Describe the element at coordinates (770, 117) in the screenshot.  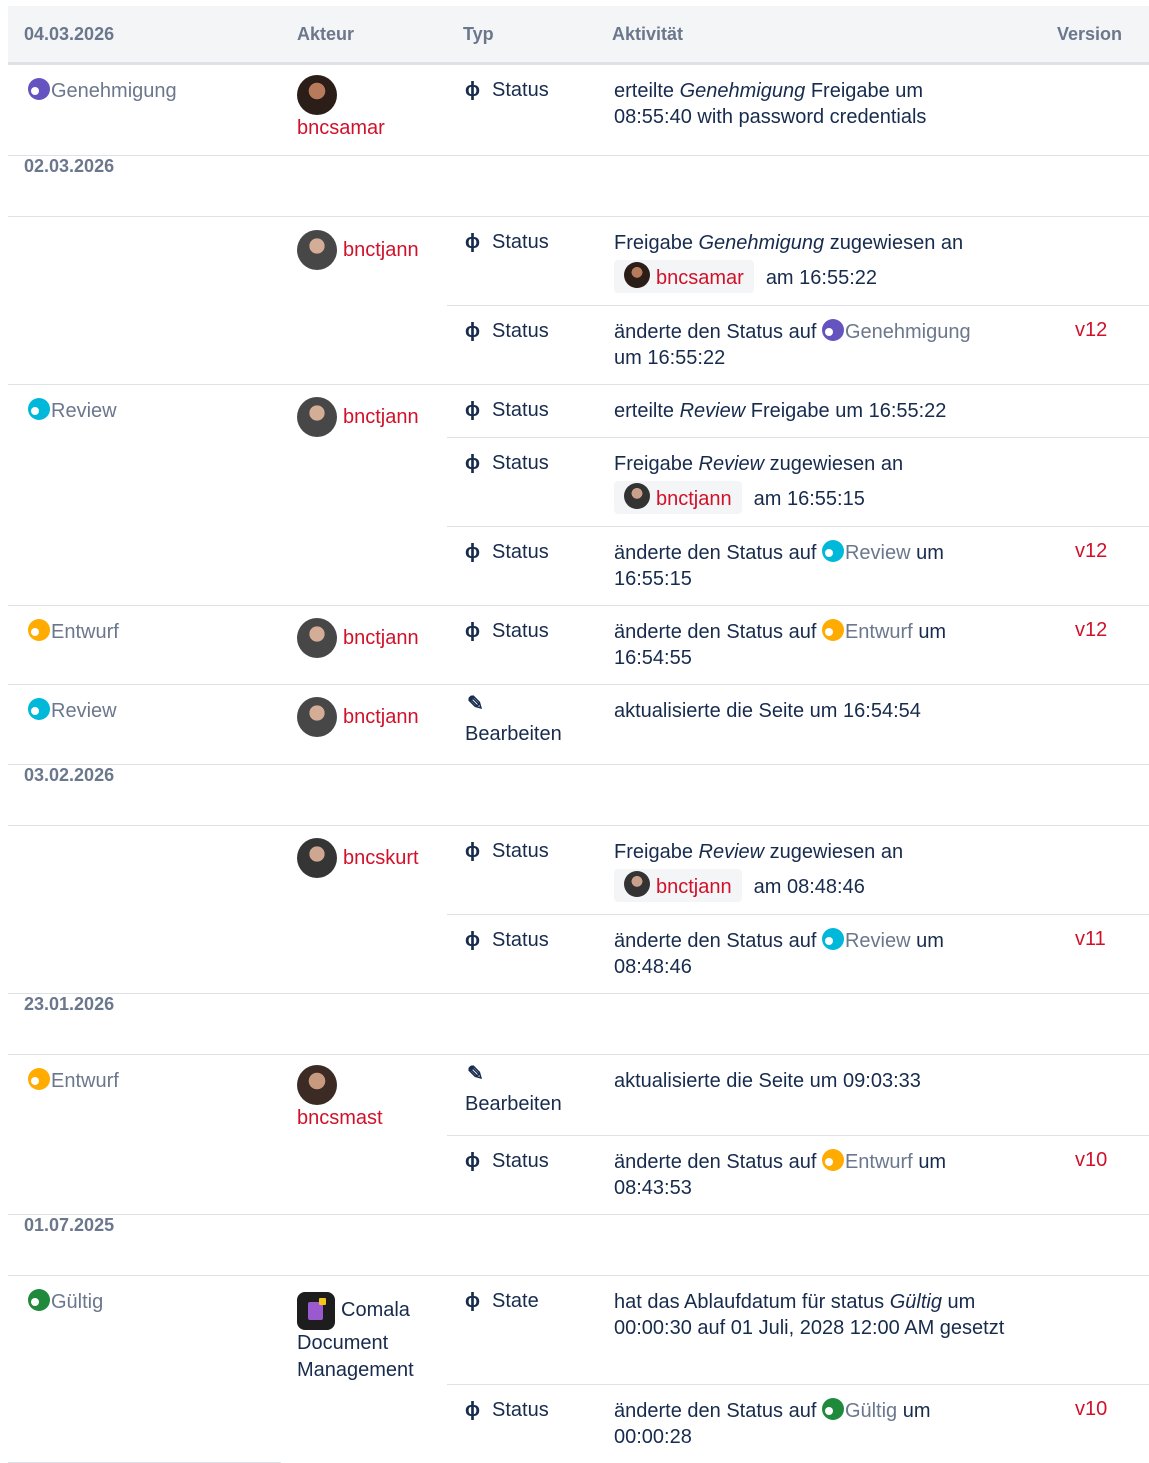
I see `activity-text: 08:55:40 with password credentials` at that location.